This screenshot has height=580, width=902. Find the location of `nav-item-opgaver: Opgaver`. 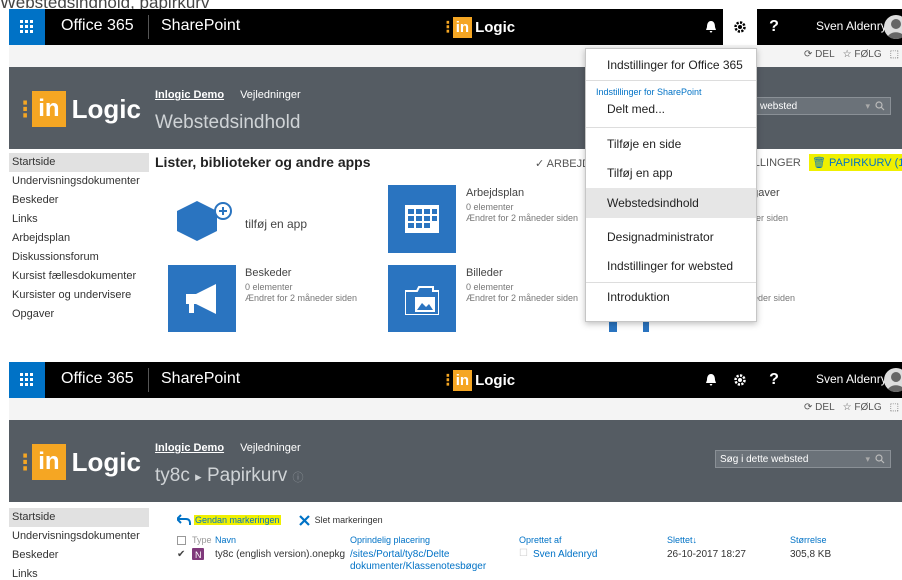

nav-item-opgaver: Opgaver is located at coordinates (79, 314).